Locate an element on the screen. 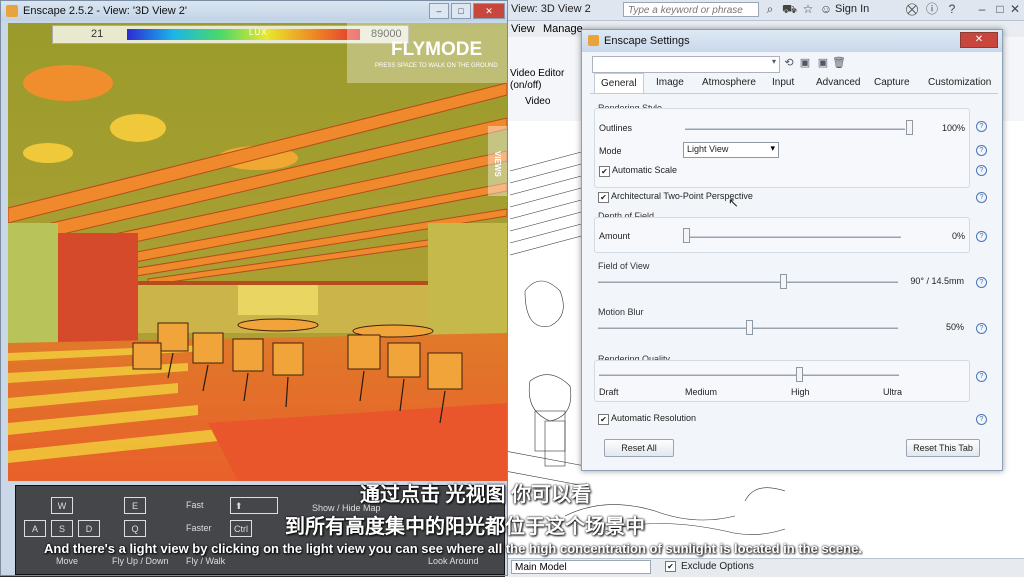  quality-ultra-label: Ultra is located at coordinates (893, 392).